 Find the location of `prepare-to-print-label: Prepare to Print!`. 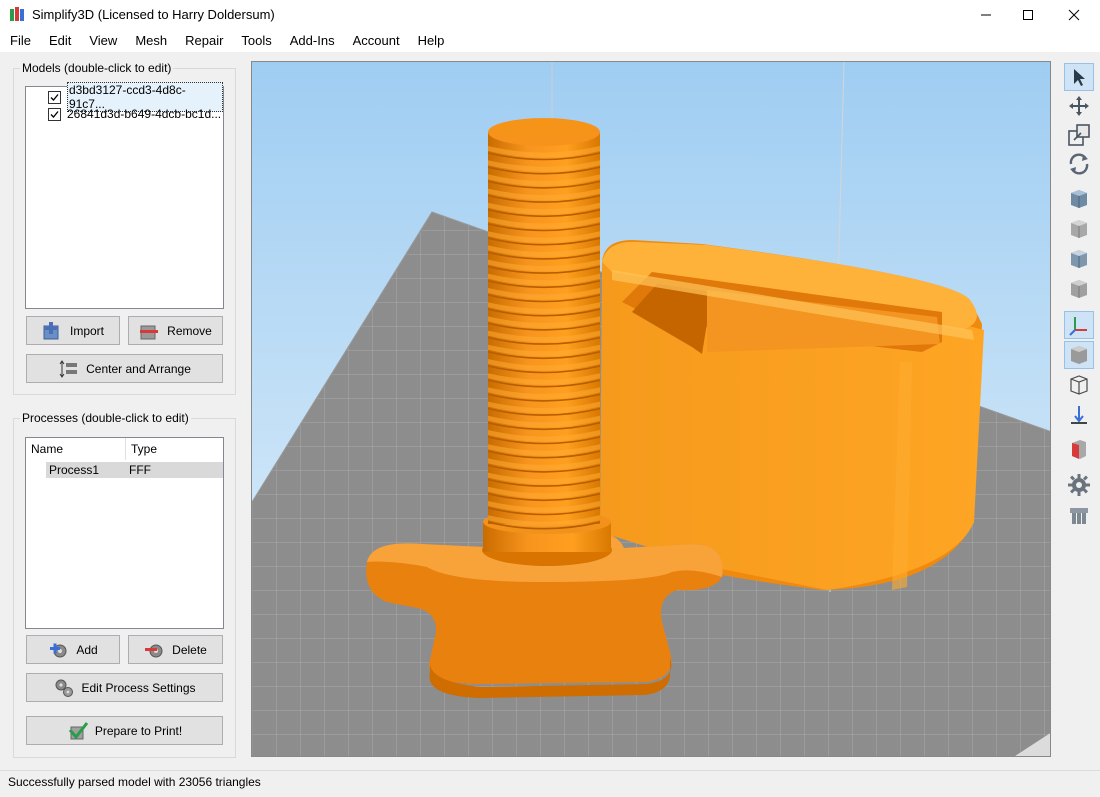

prepare-to-print-label: Prepare to Print! is located at coordinates (138, 730).